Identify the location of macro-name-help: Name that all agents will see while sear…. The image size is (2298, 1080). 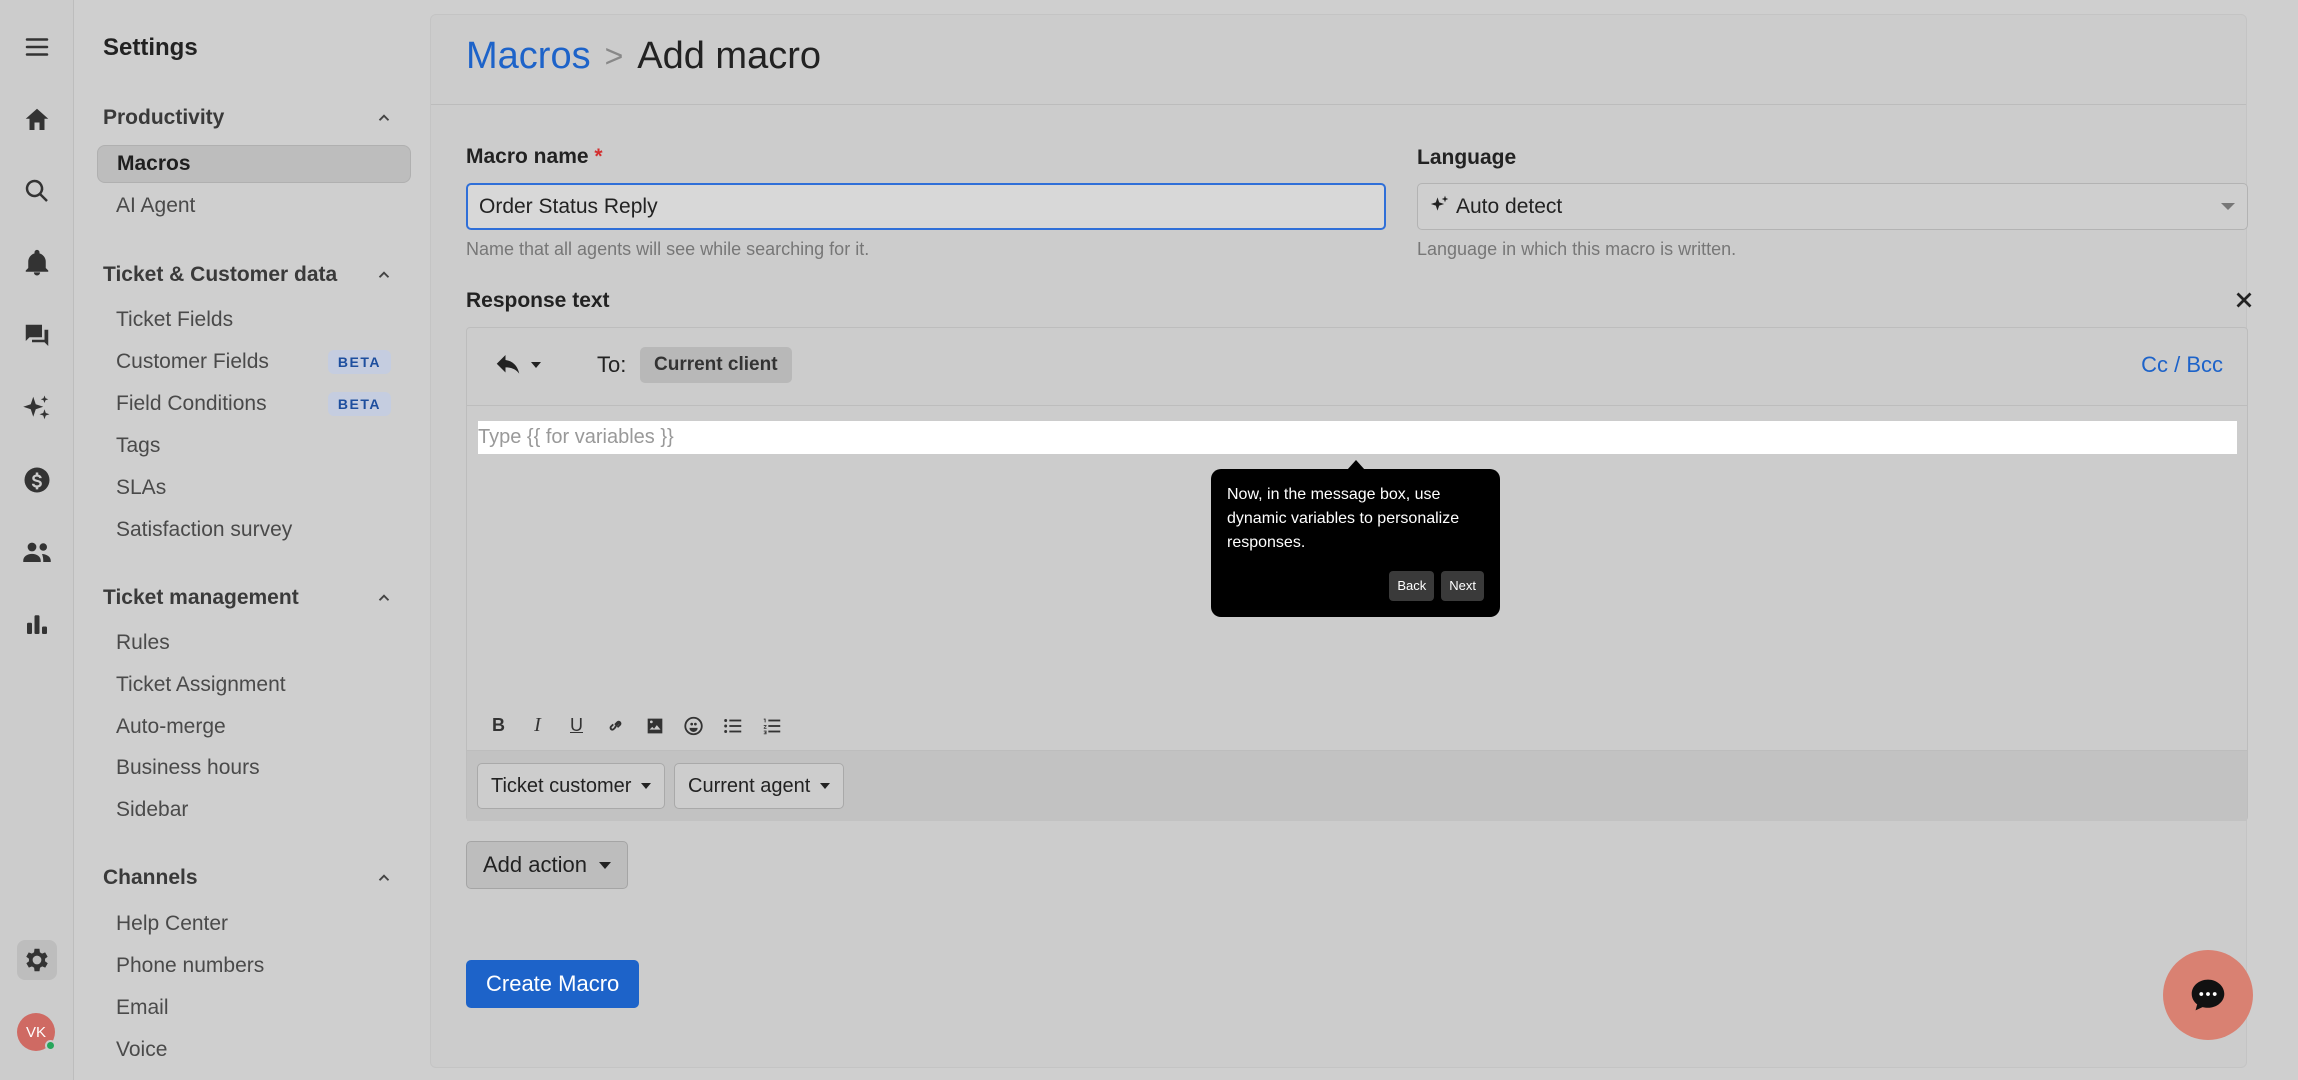
(668, 249).